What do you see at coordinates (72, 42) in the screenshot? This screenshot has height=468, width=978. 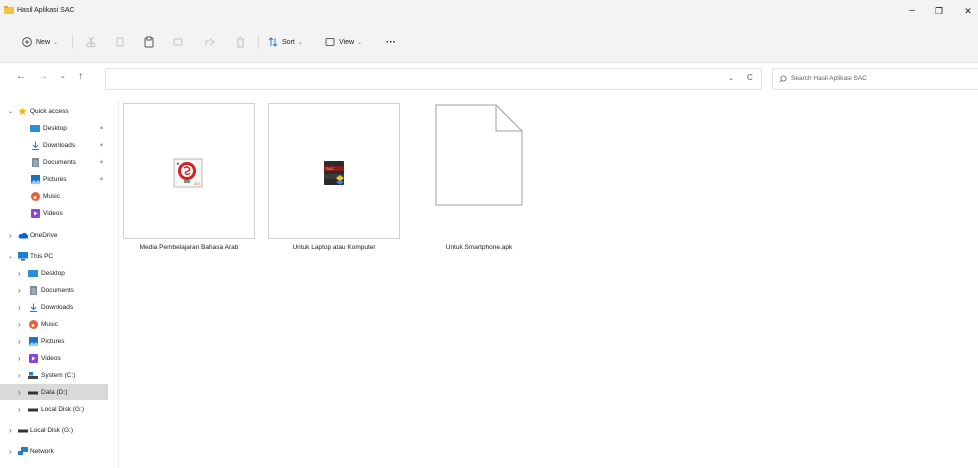 I see `separator` at bounding box center [72, 42].